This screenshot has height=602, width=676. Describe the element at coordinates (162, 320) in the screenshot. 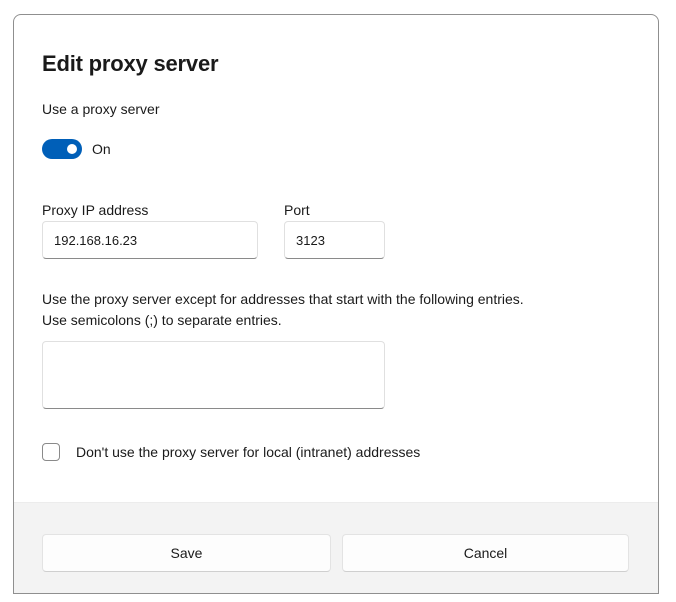

I see `exceptions-label-line2: Use semicolons (;) to separate entries.` at that location.